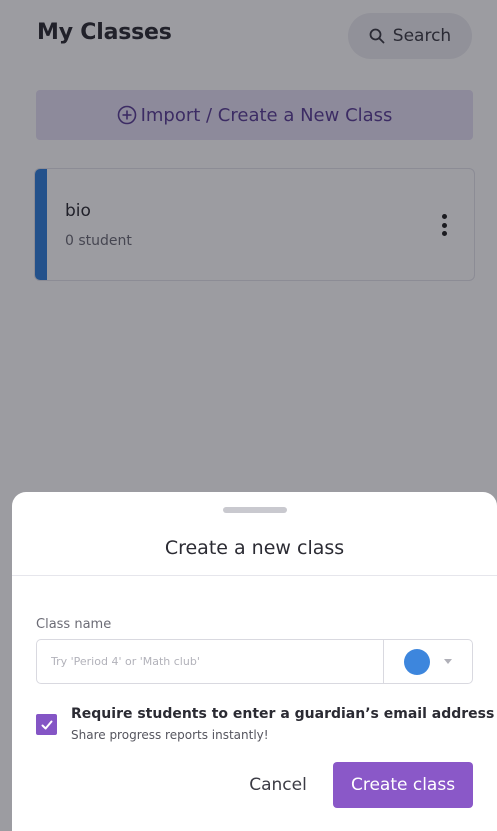 The image size is (497, 831). What do you see at coordinates (278, 785) in the screenshot?
I see `cancel-button: Cancel` at bounding box center [278, 785].